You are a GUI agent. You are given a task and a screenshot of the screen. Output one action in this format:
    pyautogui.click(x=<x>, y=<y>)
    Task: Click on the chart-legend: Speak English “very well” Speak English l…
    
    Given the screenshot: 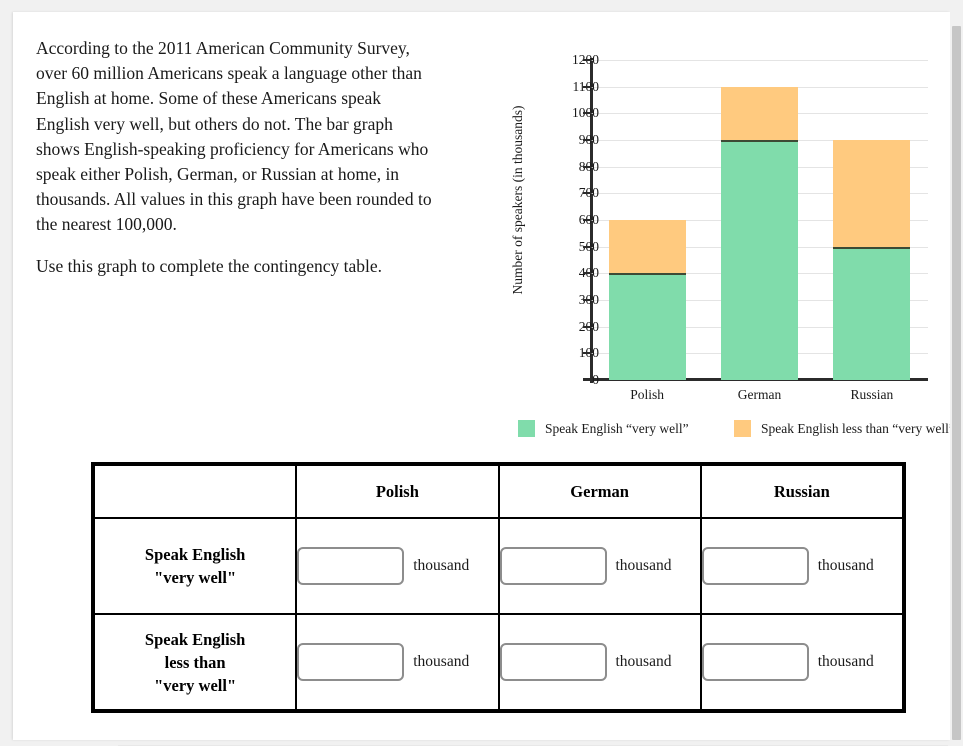 What is the action you would take?
    pyautogui.click(x=736, y=431)
    